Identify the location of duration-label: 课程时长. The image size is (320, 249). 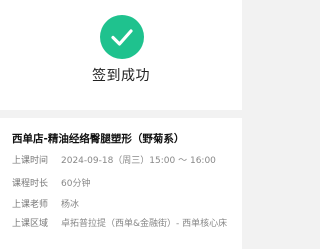
(30, 184).